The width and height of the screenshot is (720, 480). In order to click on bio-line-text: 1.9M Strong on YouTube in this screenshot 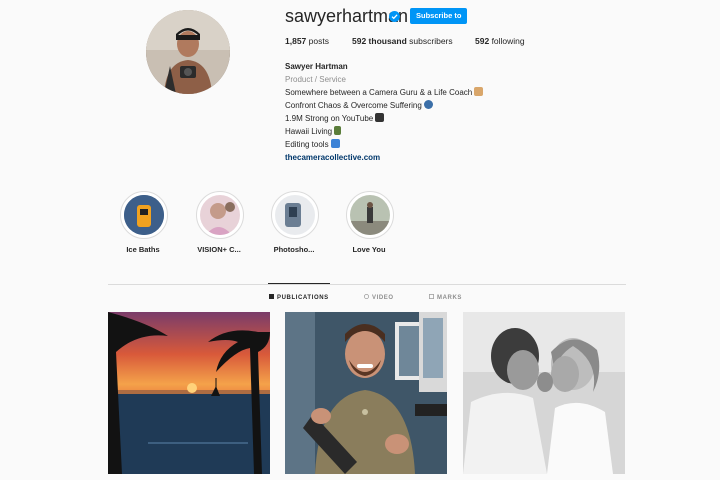, I will do `click(329, 118)`.